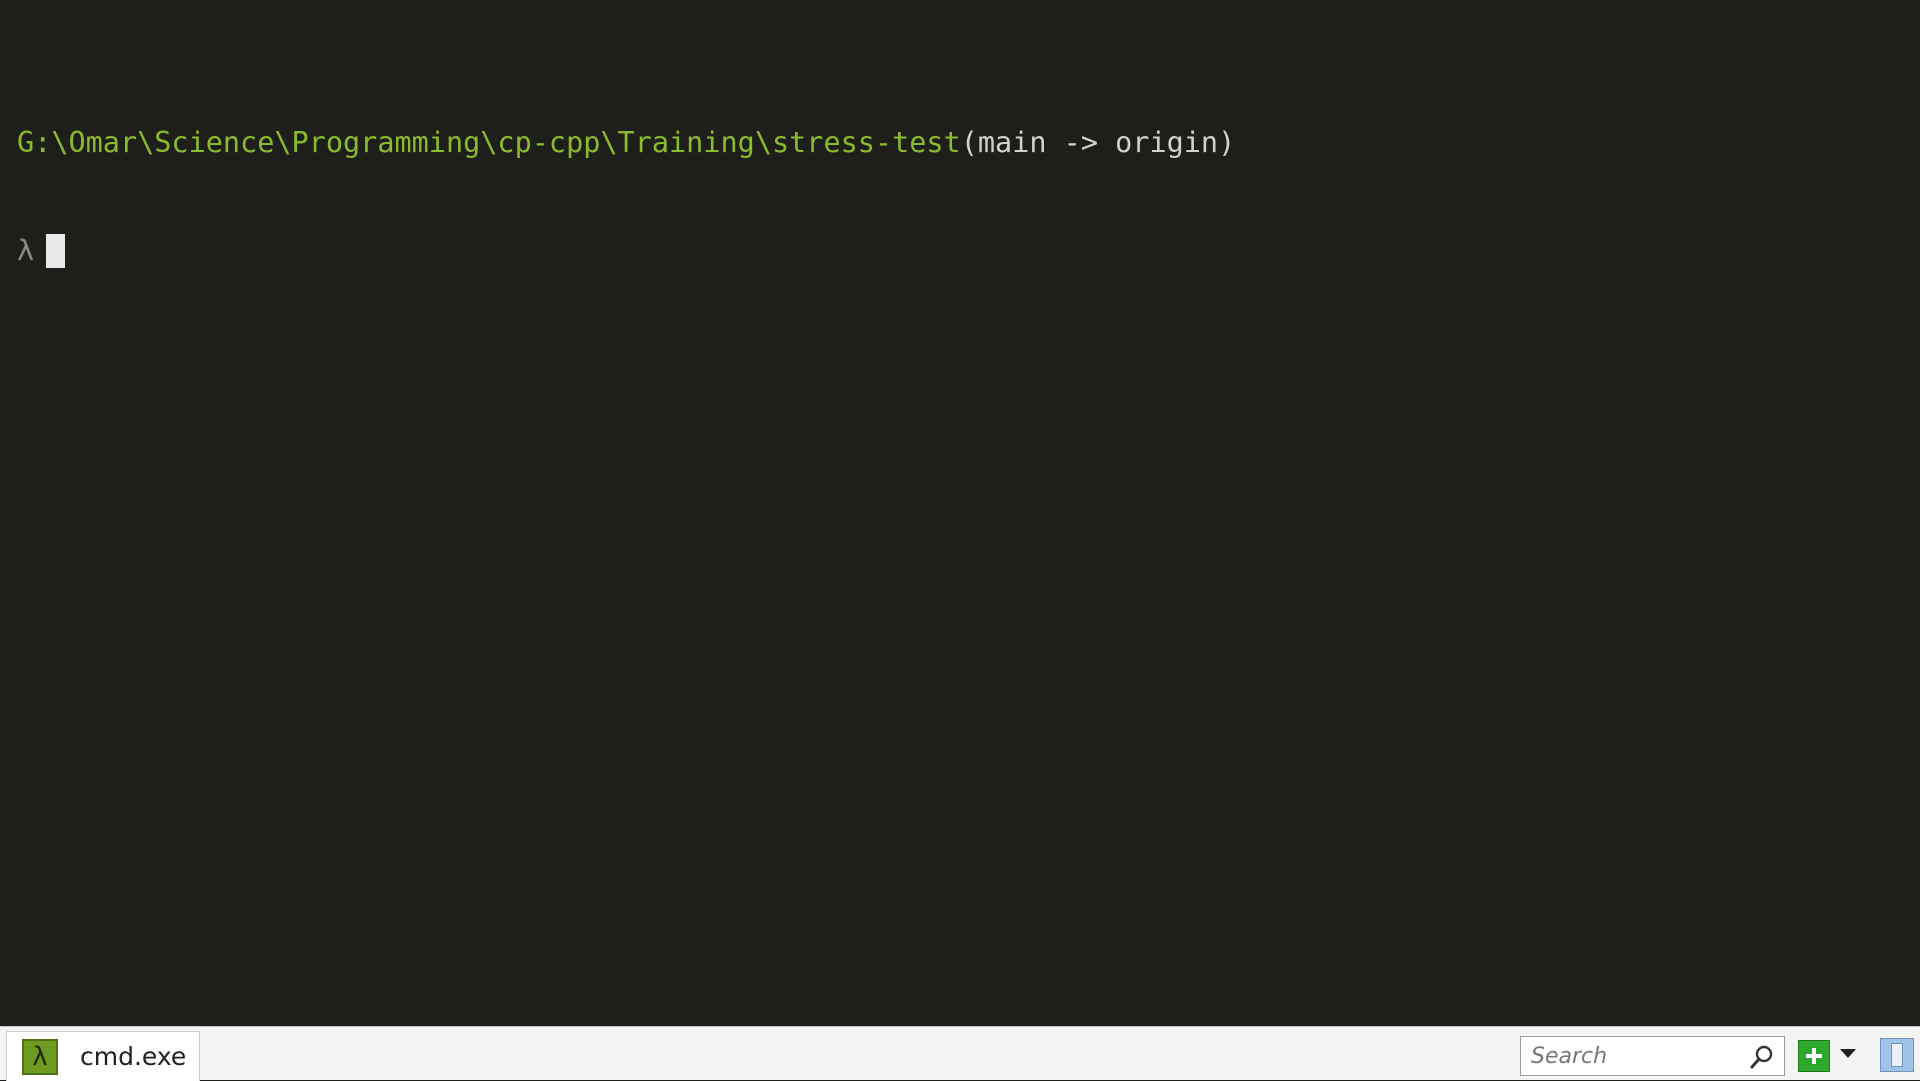 This screenshot has width=1920, height=1081. I want to click on git-branch-info: (main -> origin), so click(1098, 142).